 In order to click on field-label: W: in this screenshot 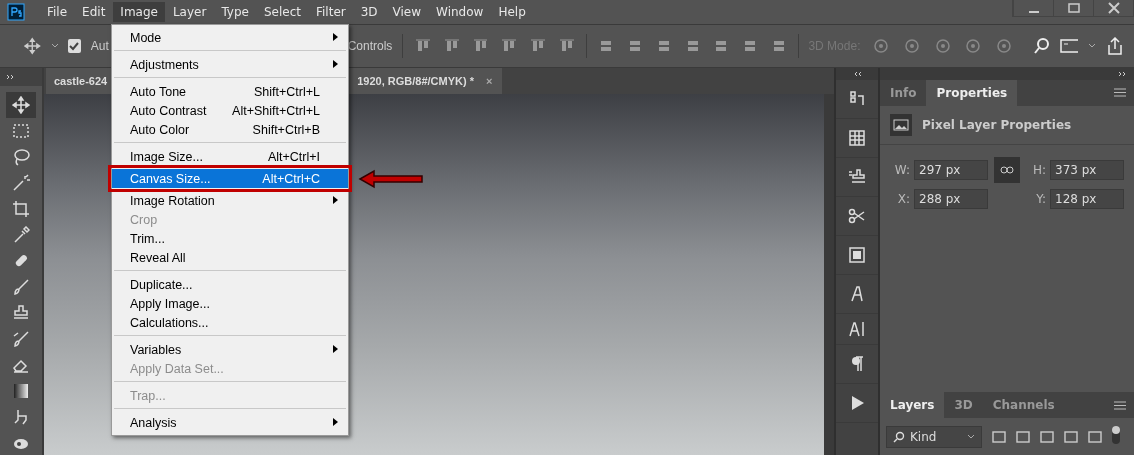, I will do `click(901, 169)`.